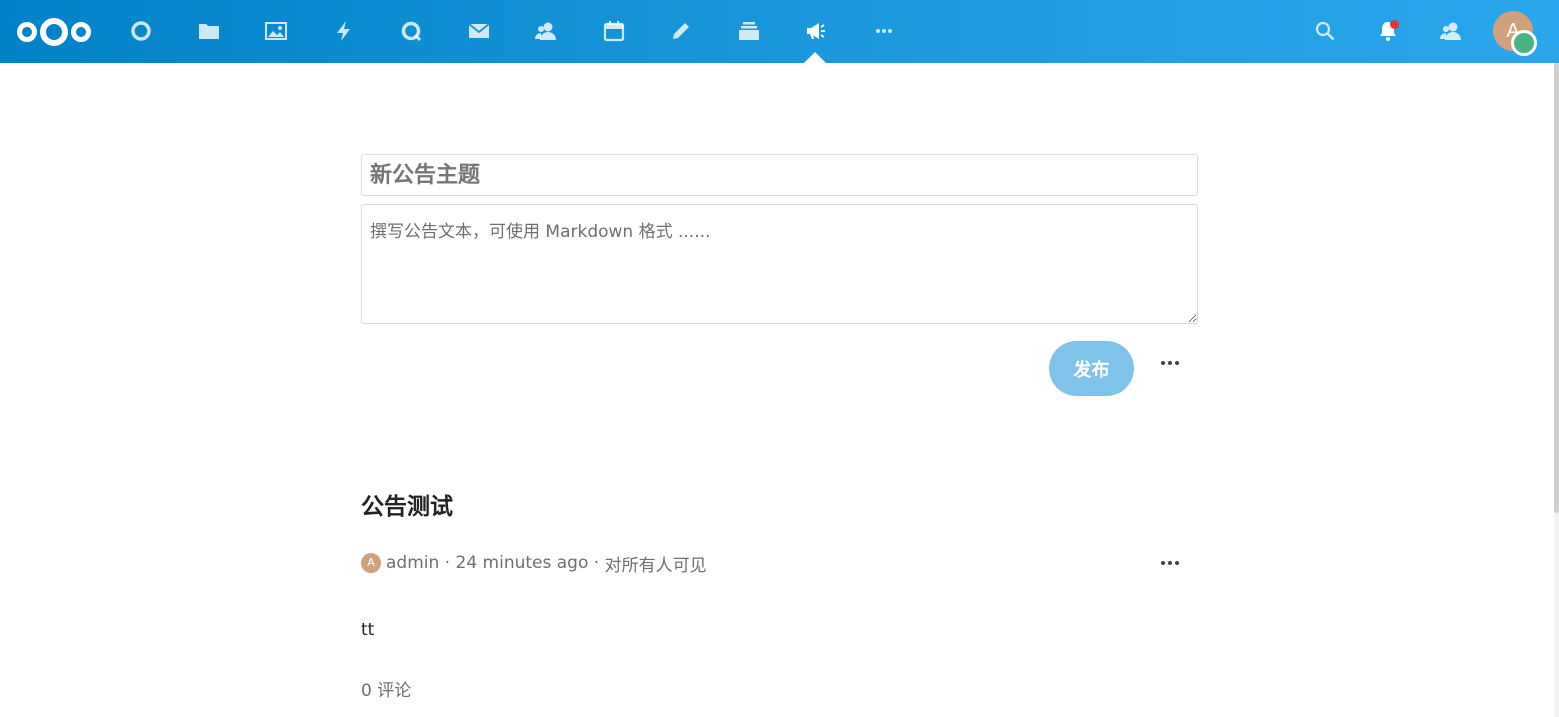  Describe the element at coordinates (655, 565) in the screenshot. I see `announcement-visibility: 对所有人可见` at that location.